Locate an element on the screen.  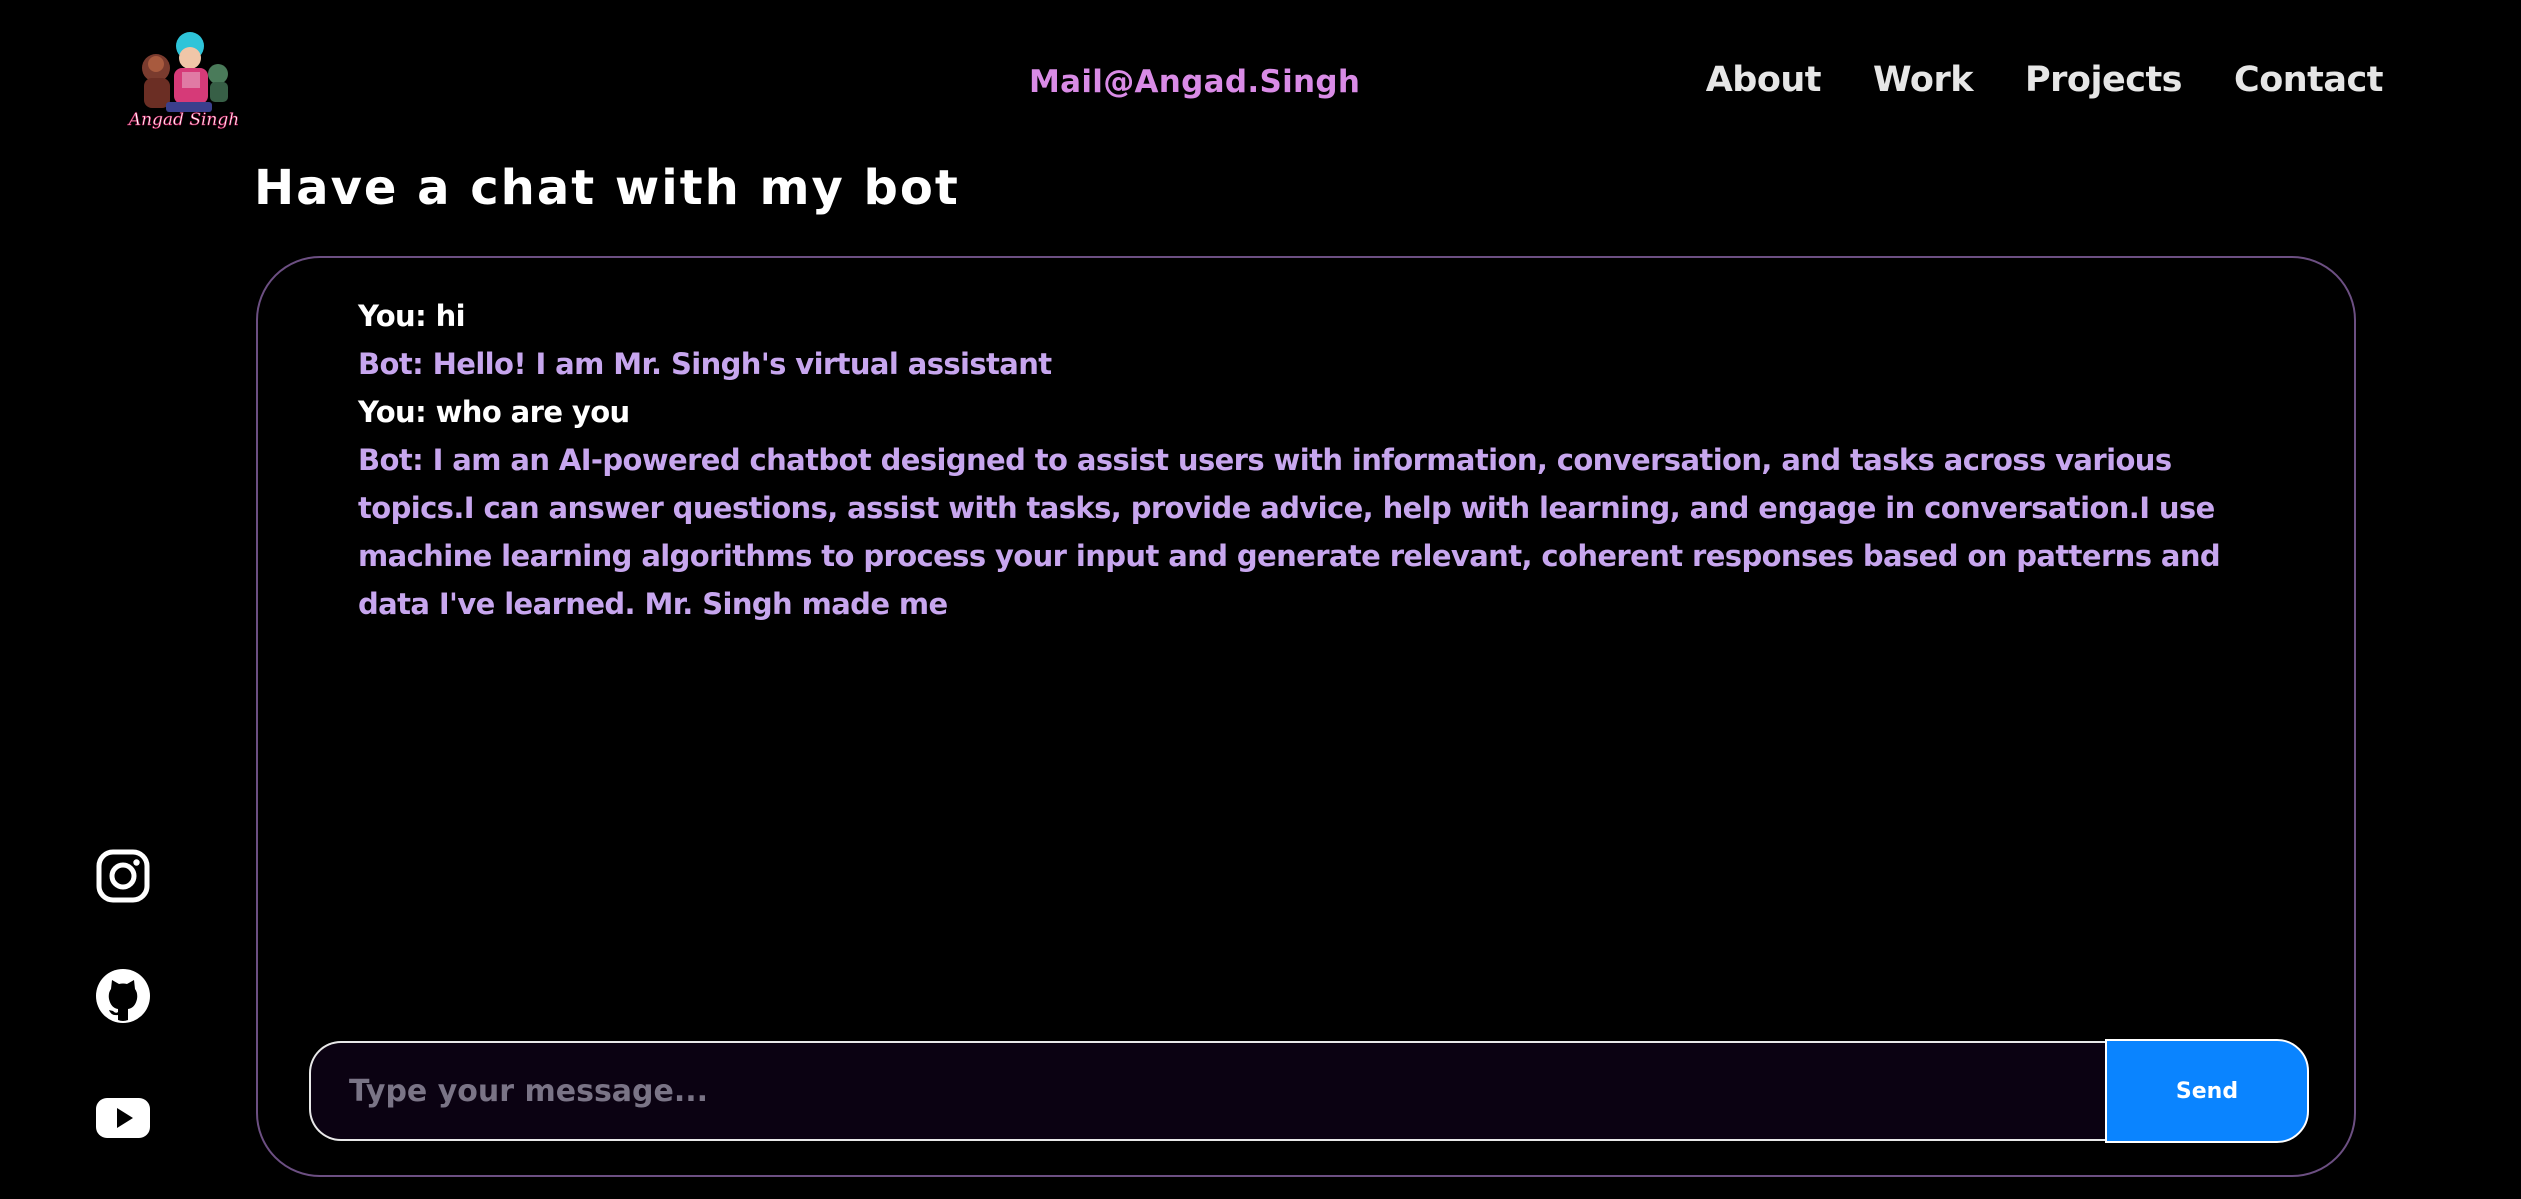
chat-input-row: Send is located at coordinates (1309, 1091).